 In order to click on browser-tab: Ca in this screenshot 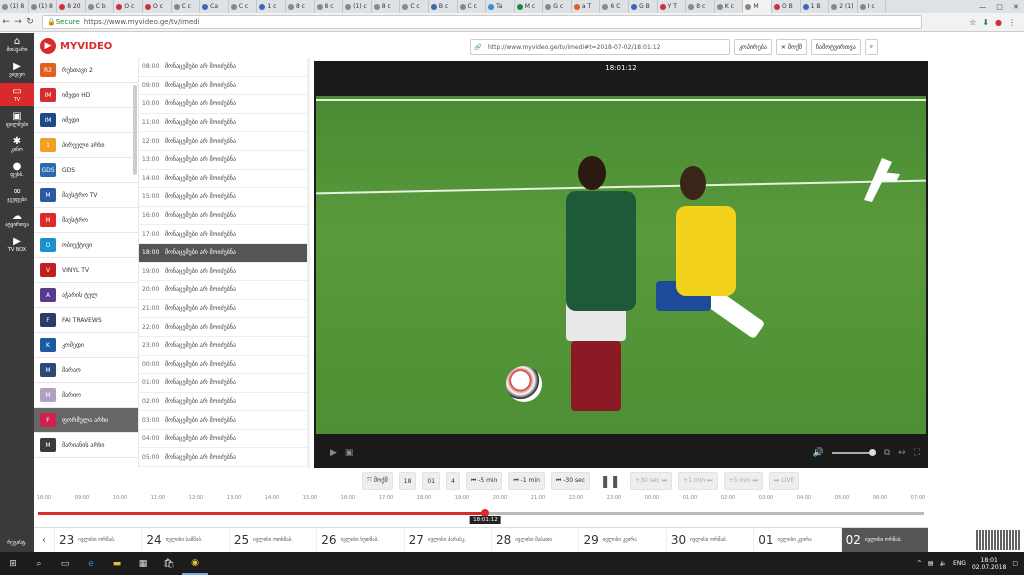, I will do `click(214, 6)`.